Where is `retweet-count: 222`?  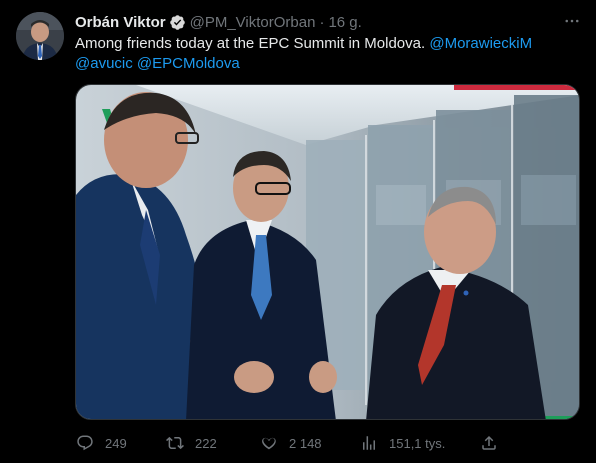 retweet-count: 222 is located at coordinates (206, 443).